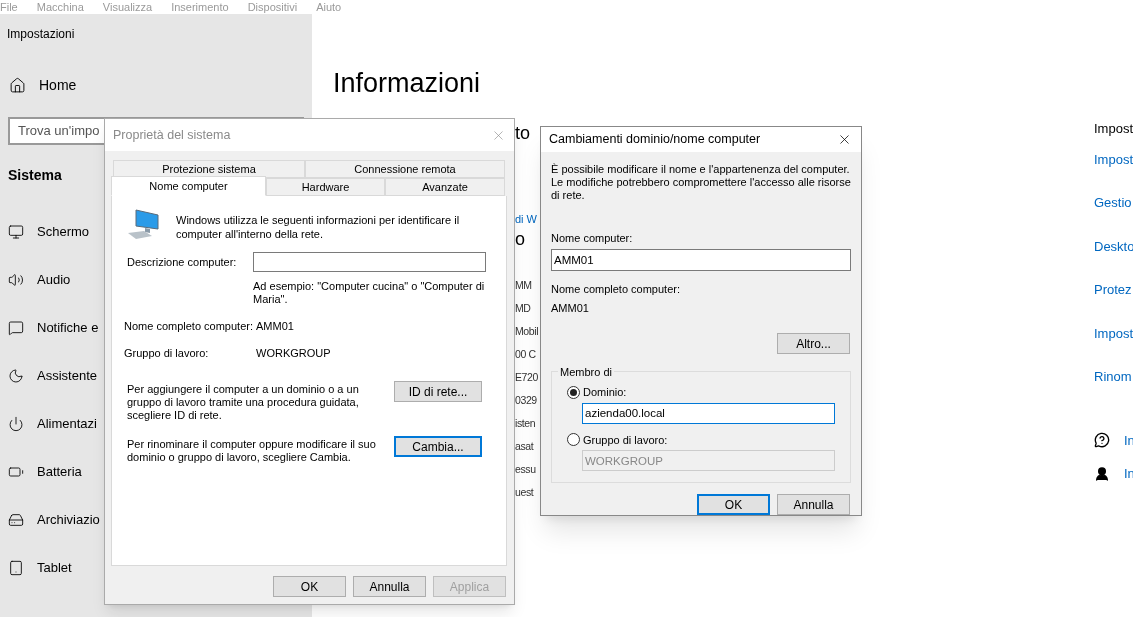 The width and height of the screenshot is (1133, 617). I want to click on nav-item: Assistente, so click(48, 376).